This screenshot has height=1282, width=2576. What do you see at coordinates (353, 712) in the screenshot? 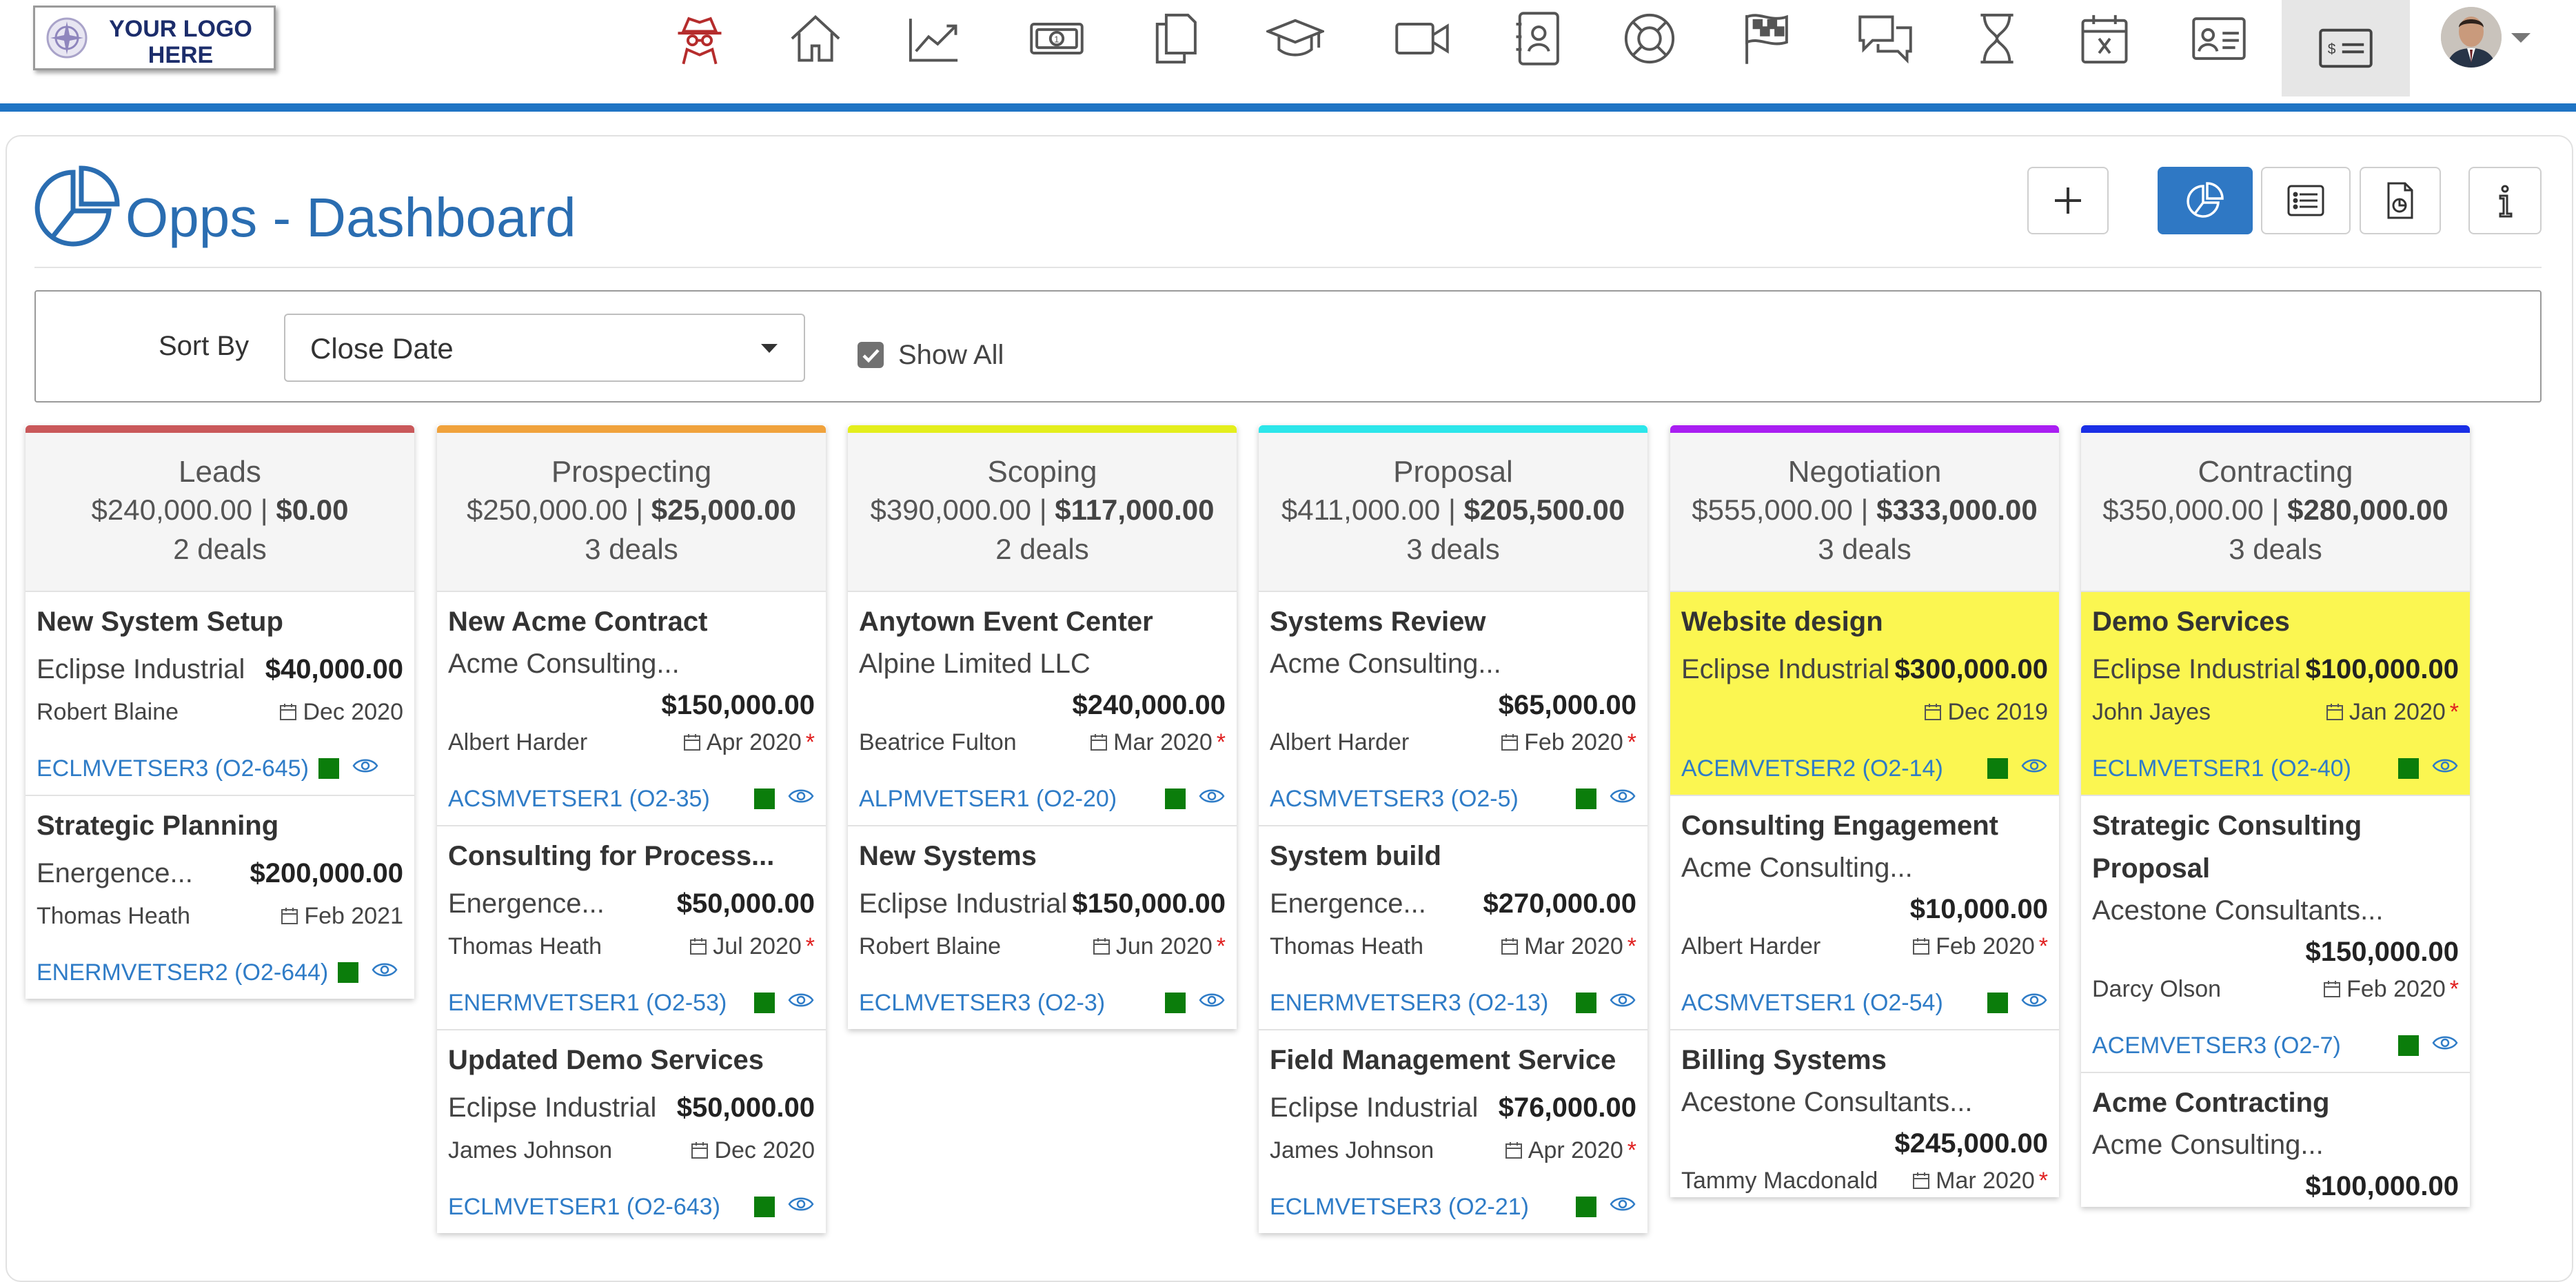
I see `deal-date-text: Dec 2020` at bounding box center [353, 712].